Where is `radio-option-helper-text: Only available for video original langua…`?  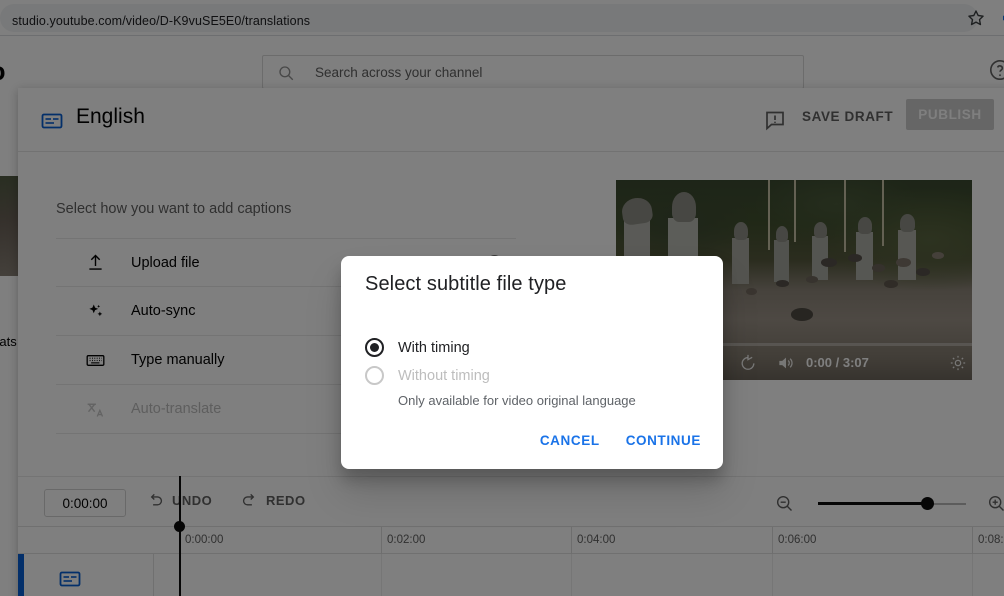 radio-option-helper-text: Only available for video original langua… is located at coordinates (517, 400).